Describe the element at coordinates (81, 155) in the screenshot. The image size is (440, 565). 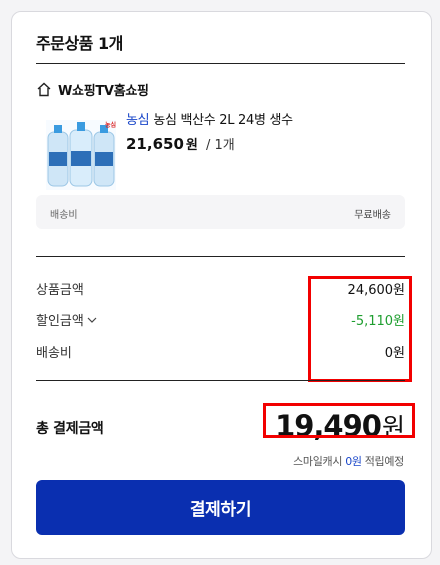
I see `product-image` at that location.